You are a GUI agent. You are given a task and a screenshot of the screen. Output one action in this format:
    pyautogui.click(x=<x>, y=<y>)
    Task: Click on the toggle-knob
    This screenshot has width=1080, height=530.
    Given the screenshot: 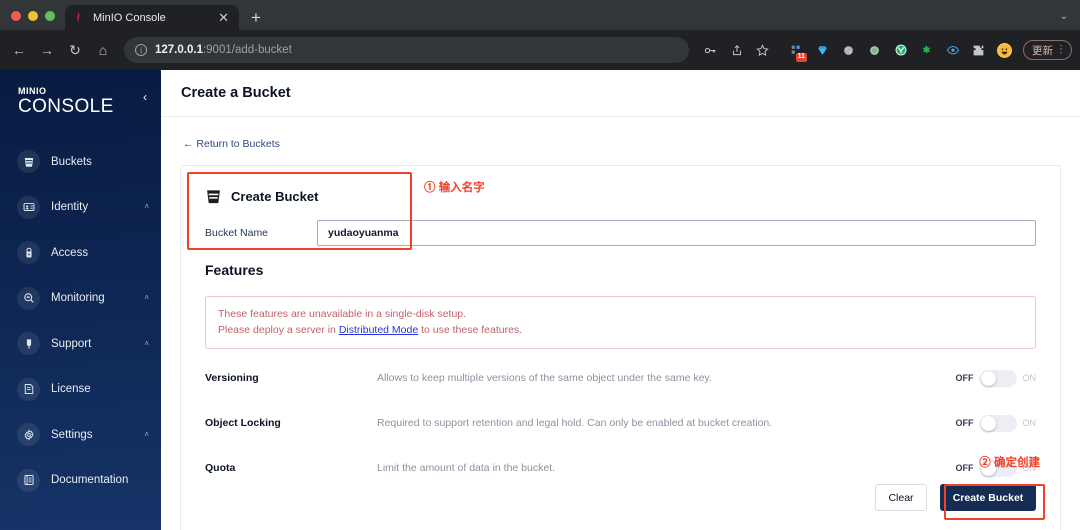 What is the action you would take?
    pyautogui.click(x=988, y=423)
    